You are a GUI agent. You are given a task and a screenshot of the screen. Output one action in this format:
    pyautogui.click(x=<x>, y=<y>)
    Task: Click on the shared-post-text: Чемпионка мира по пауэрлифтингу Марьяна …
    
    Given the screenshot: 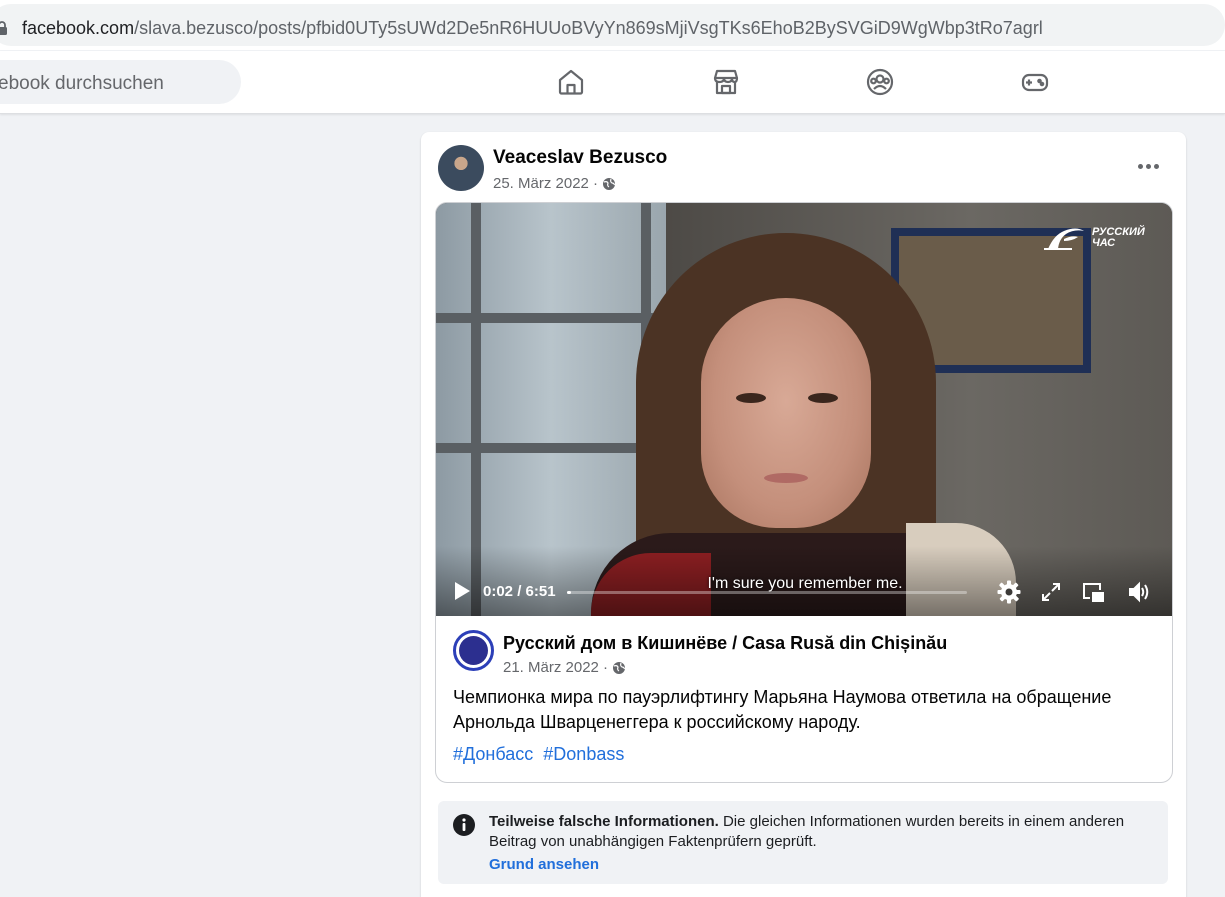 What is the action you would take?
    pyautogui.click(x=782, y=709)
    